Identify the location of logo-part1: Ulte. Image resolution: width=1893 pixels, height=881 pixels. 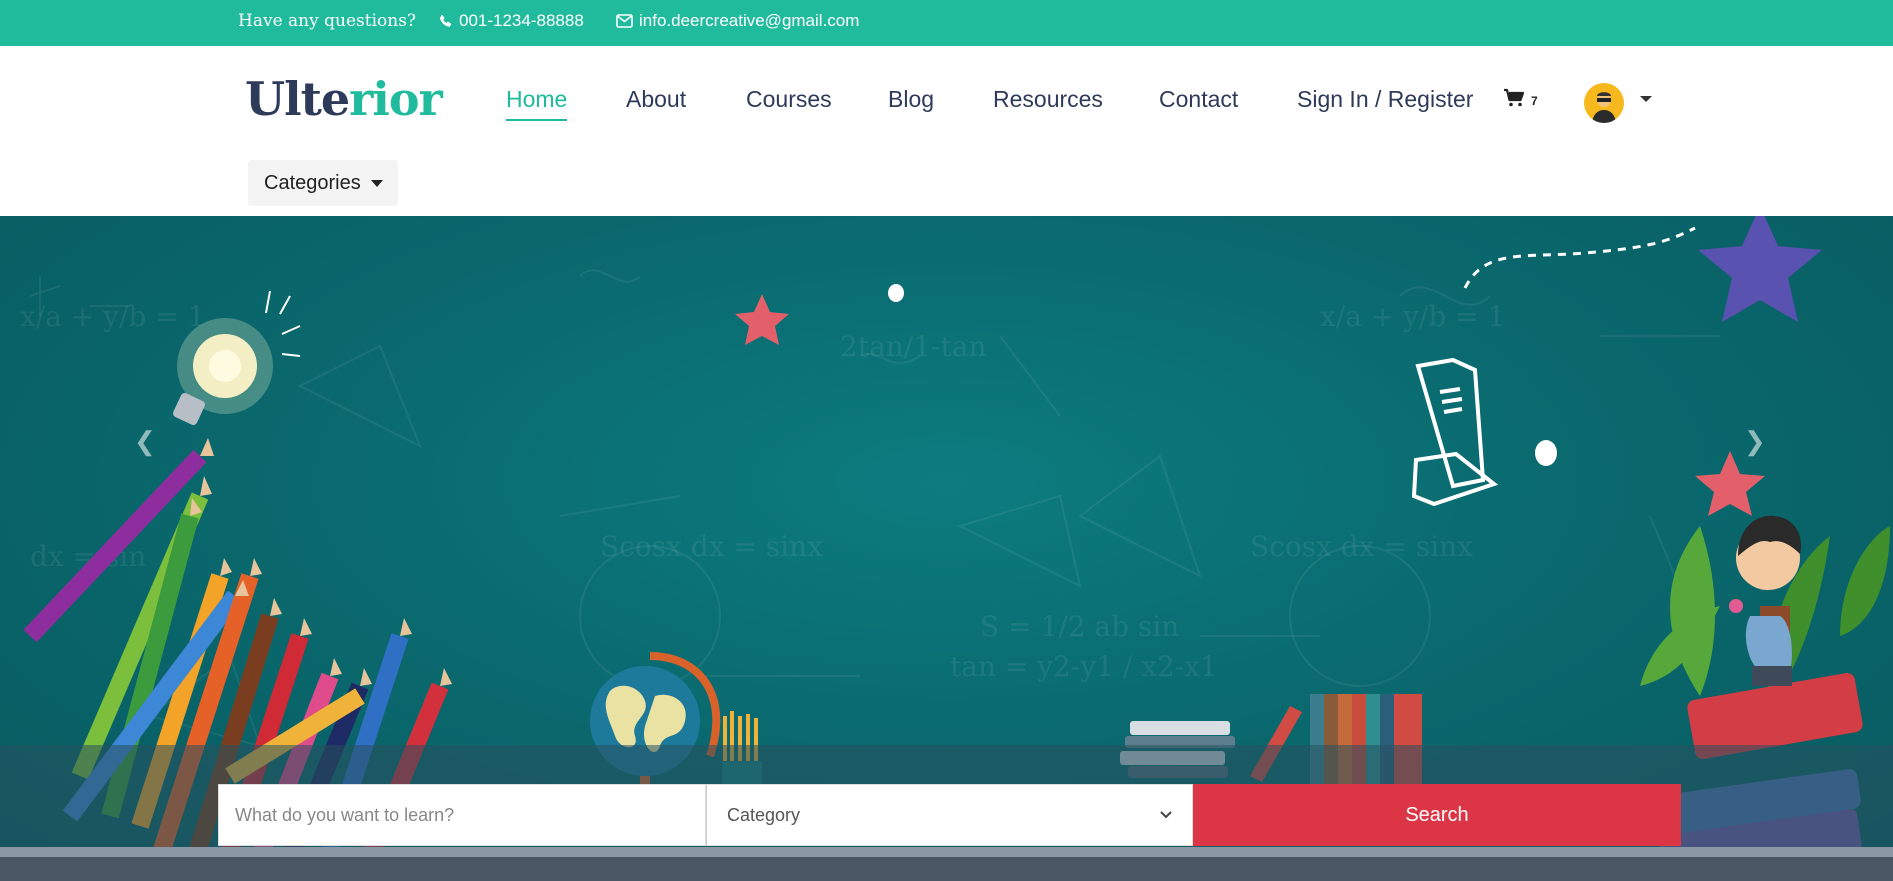
(297, 99).